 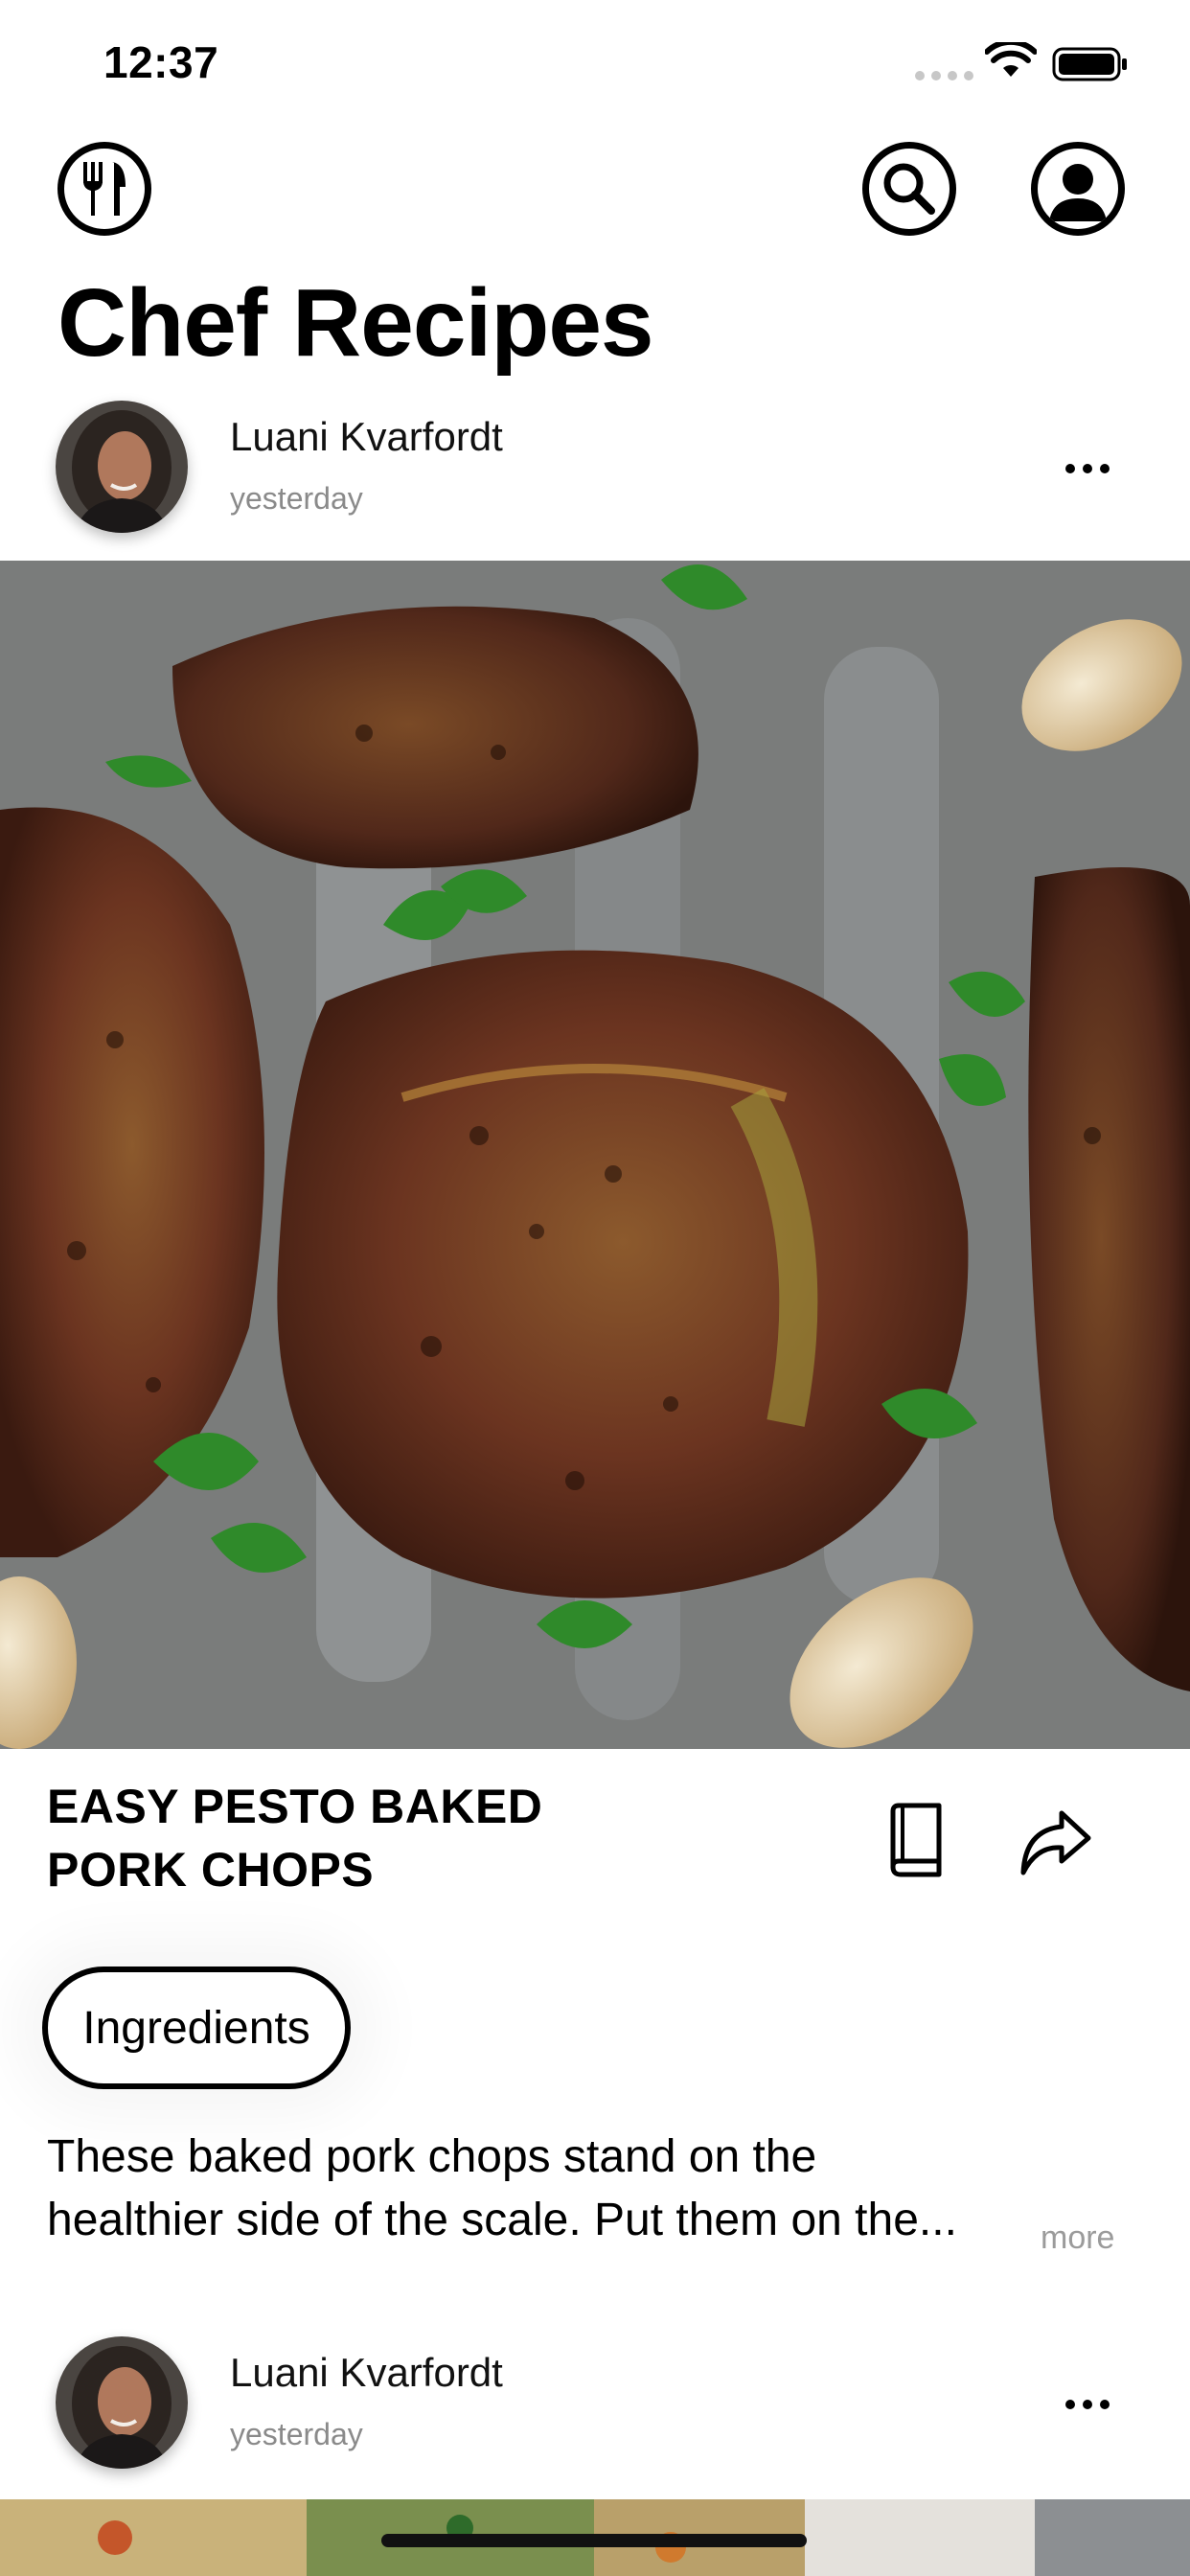 What do you see at coordinates (197, 2027) in the screenshot?
I see `ingredients-button: Ingredients` at bounding box center [197, 2027].